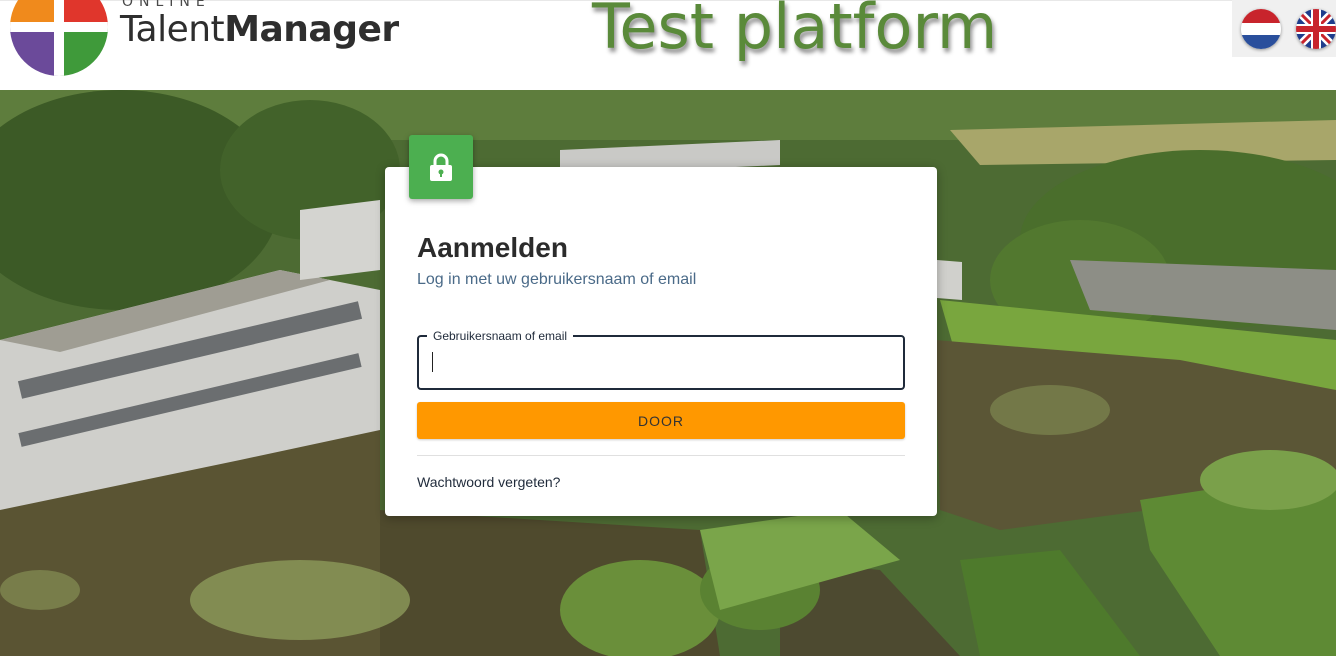 This screenshot has width=1336, height=656. Describe the element at coordinates (661, 455) in the screenshot. I see `divider` at that location.